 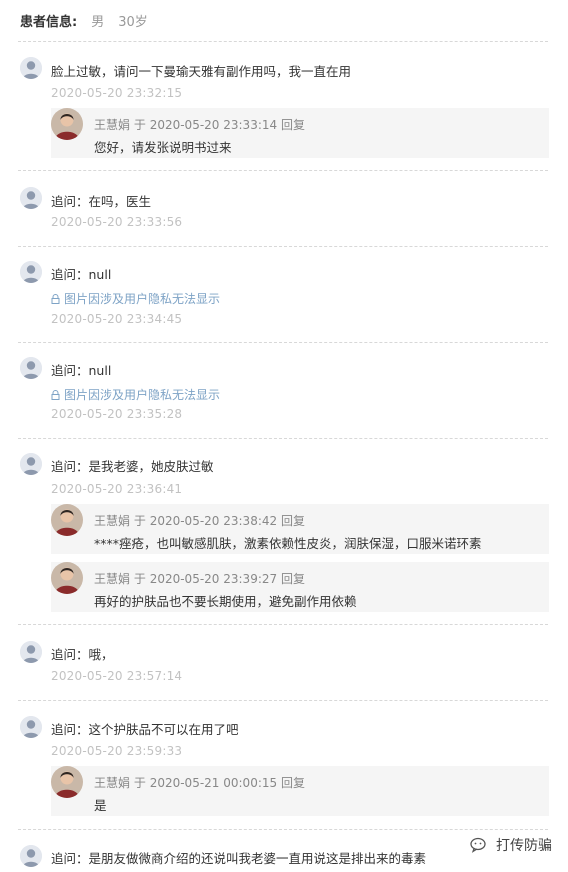 What do you see at coordinates (98, 22) in the screenshot?
I see `patient-gender: 男` at bounding box center [98, 22].